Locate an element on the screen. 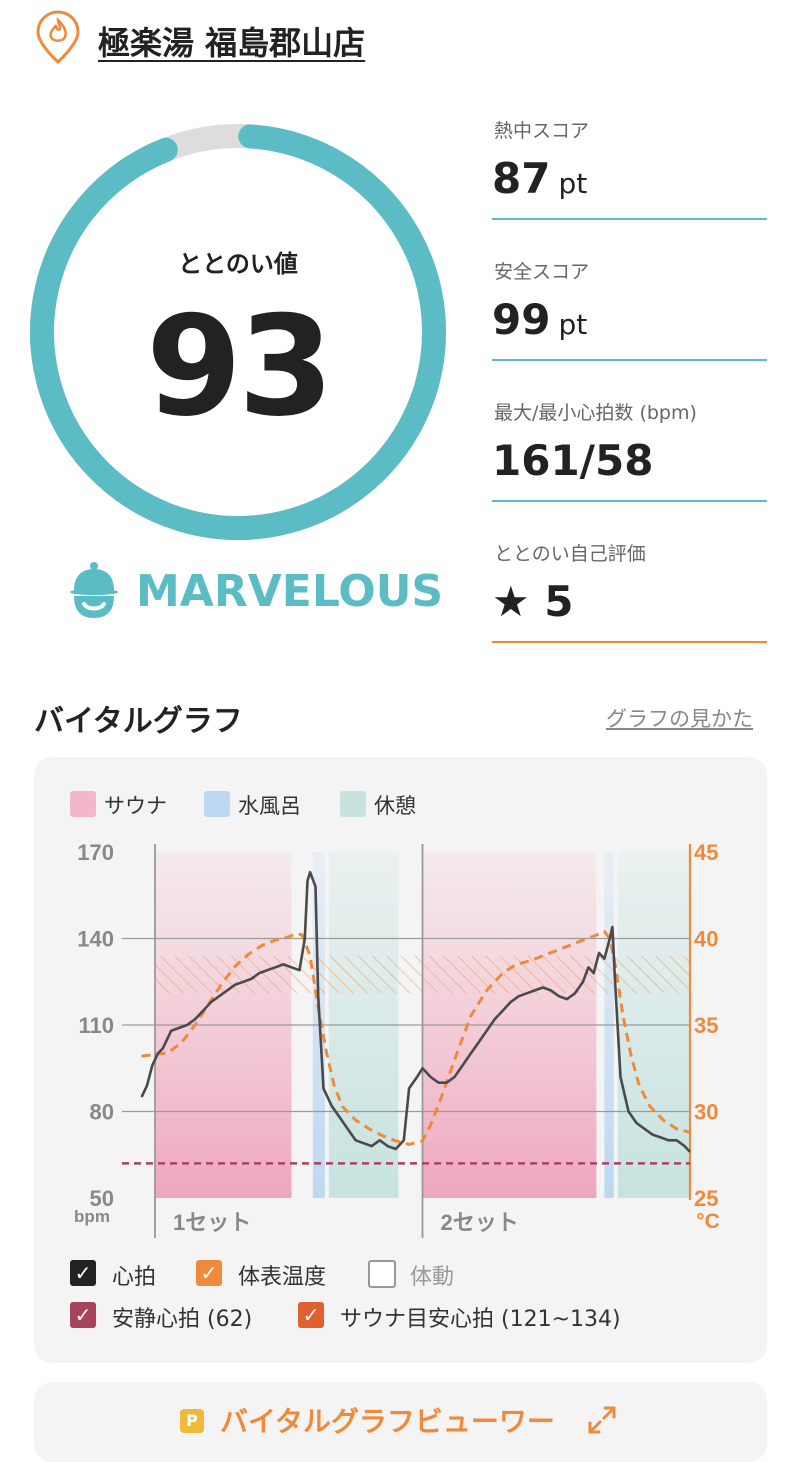  score-value: 87 pt is located at coordinates (540, 178).